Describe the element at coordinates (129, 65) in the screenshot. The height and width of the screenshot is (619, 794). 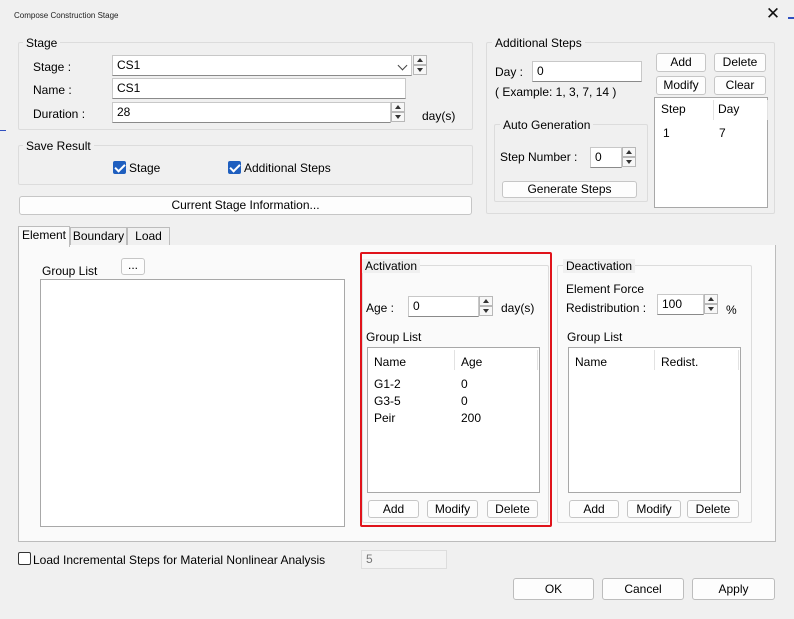
I see `stage-select-value: CS1` at that location.